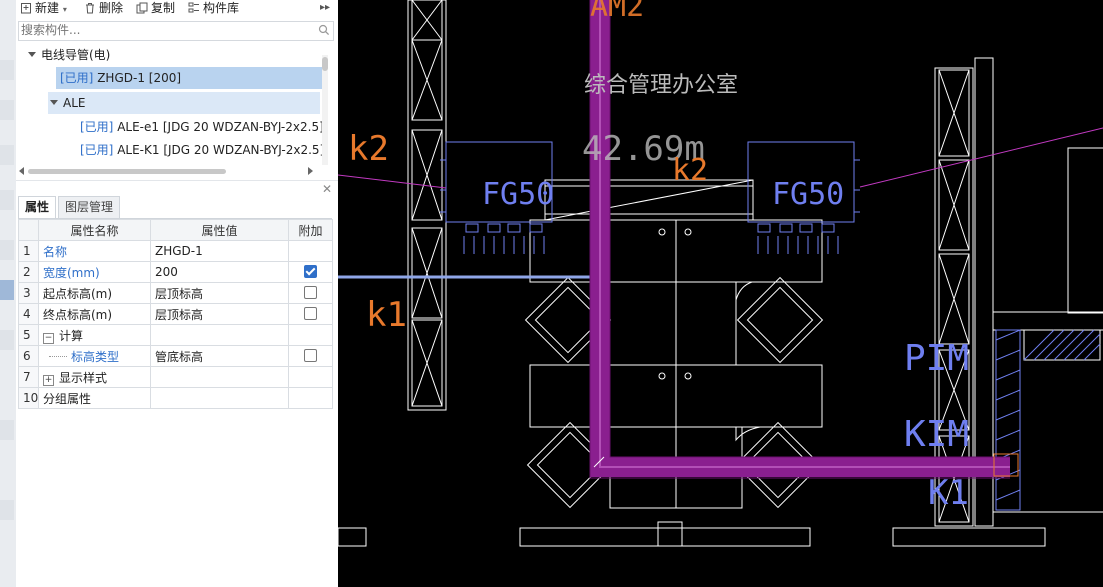 The height and width of the screenshot is (587, 1103). I want to click on property-tabs: 属性 图层管理, so click(175, 207).